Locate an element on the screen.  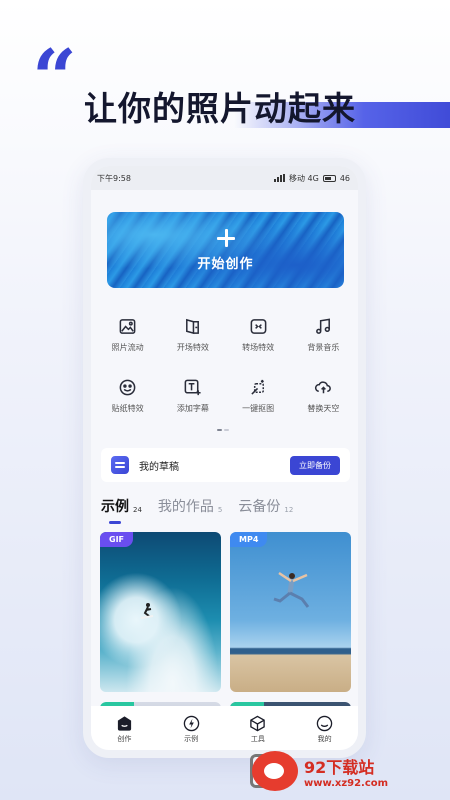
nav-label: 工具 is located at coordinates (257, 738).